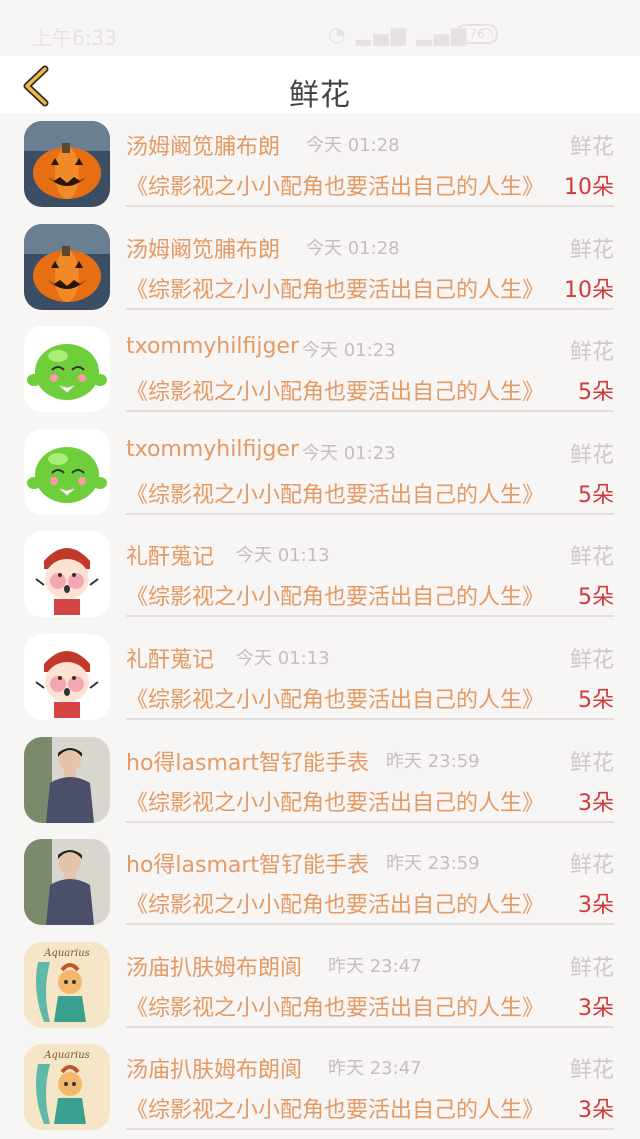 This screenshot has height=1139, width=640. I want to click on battery-icon: 76, so click(477, 34).